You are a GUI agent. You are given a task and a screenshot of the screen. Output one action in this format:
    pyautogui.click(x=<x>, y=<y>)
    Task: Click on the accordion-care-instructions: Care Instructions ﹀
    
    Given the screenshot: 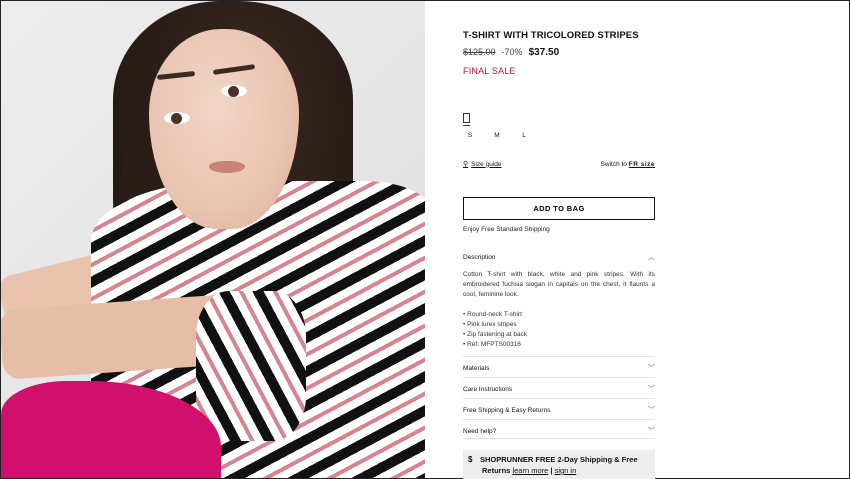 What is the action you would take?
    pyautogui.click(x=559, y=387)
    